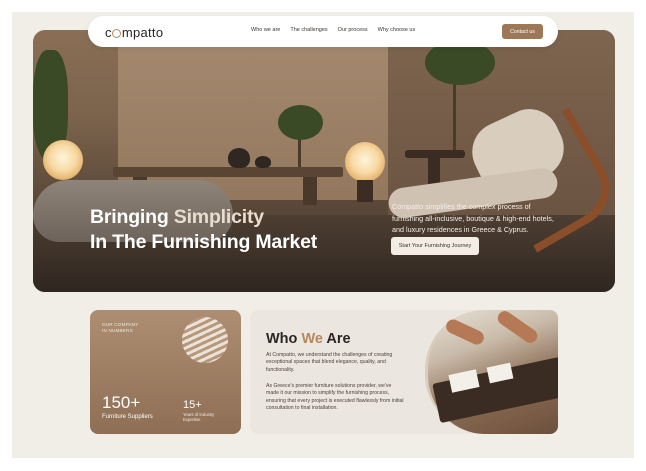 This screenshot has height=471, width=646. I want to click on stats-kicker: OUR COMPANY IN NUMBERS, so click(120, 328).